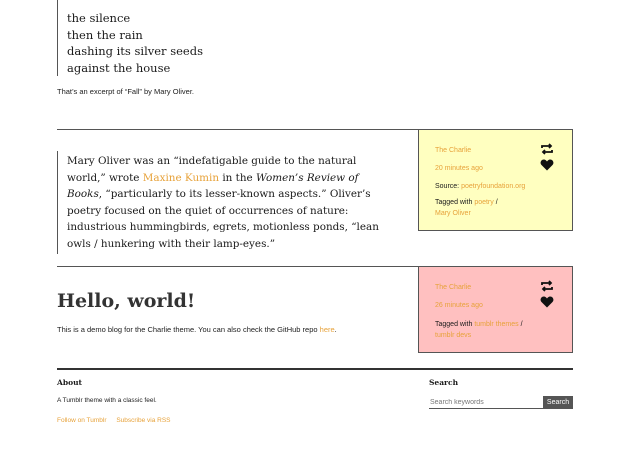 Image resolution: width=630 pixels, height=450 pixels. What do you see at coordinates (493, 186) in the screenshot?
I see `source-link: poetryfoundation.org` at bounding box center [493, 186].